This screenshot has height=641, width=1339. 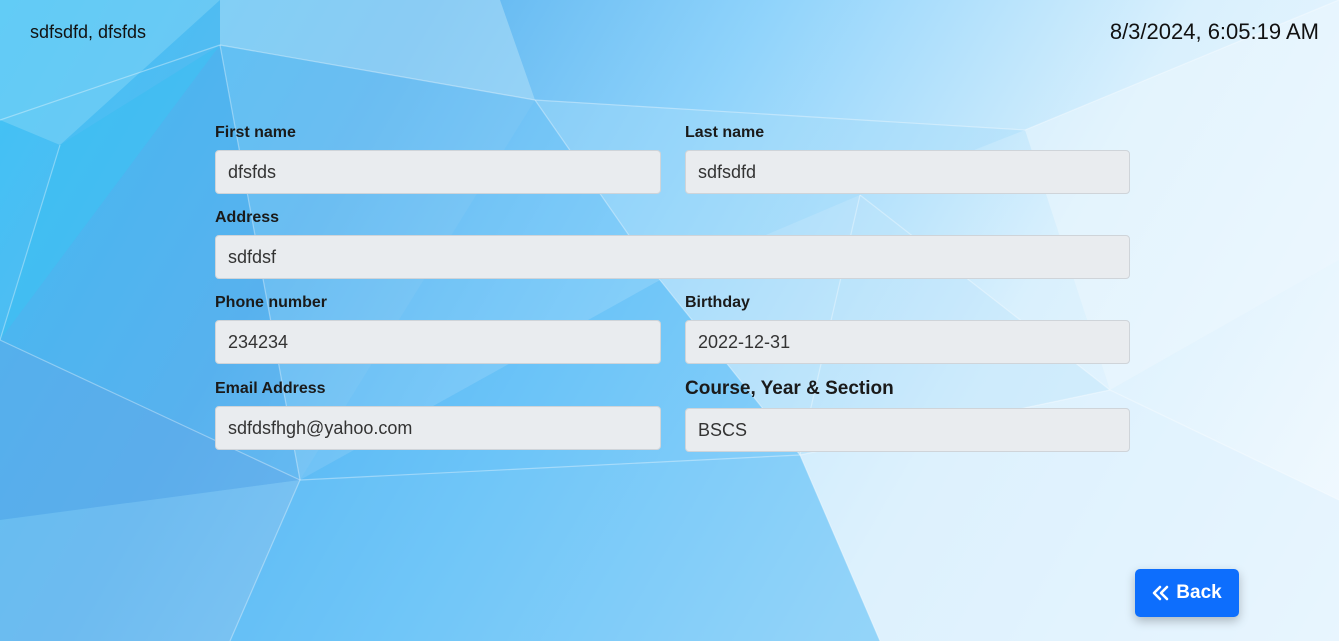 I want to click on address-group: Address sdfdsf, so click(x=672, y=244).